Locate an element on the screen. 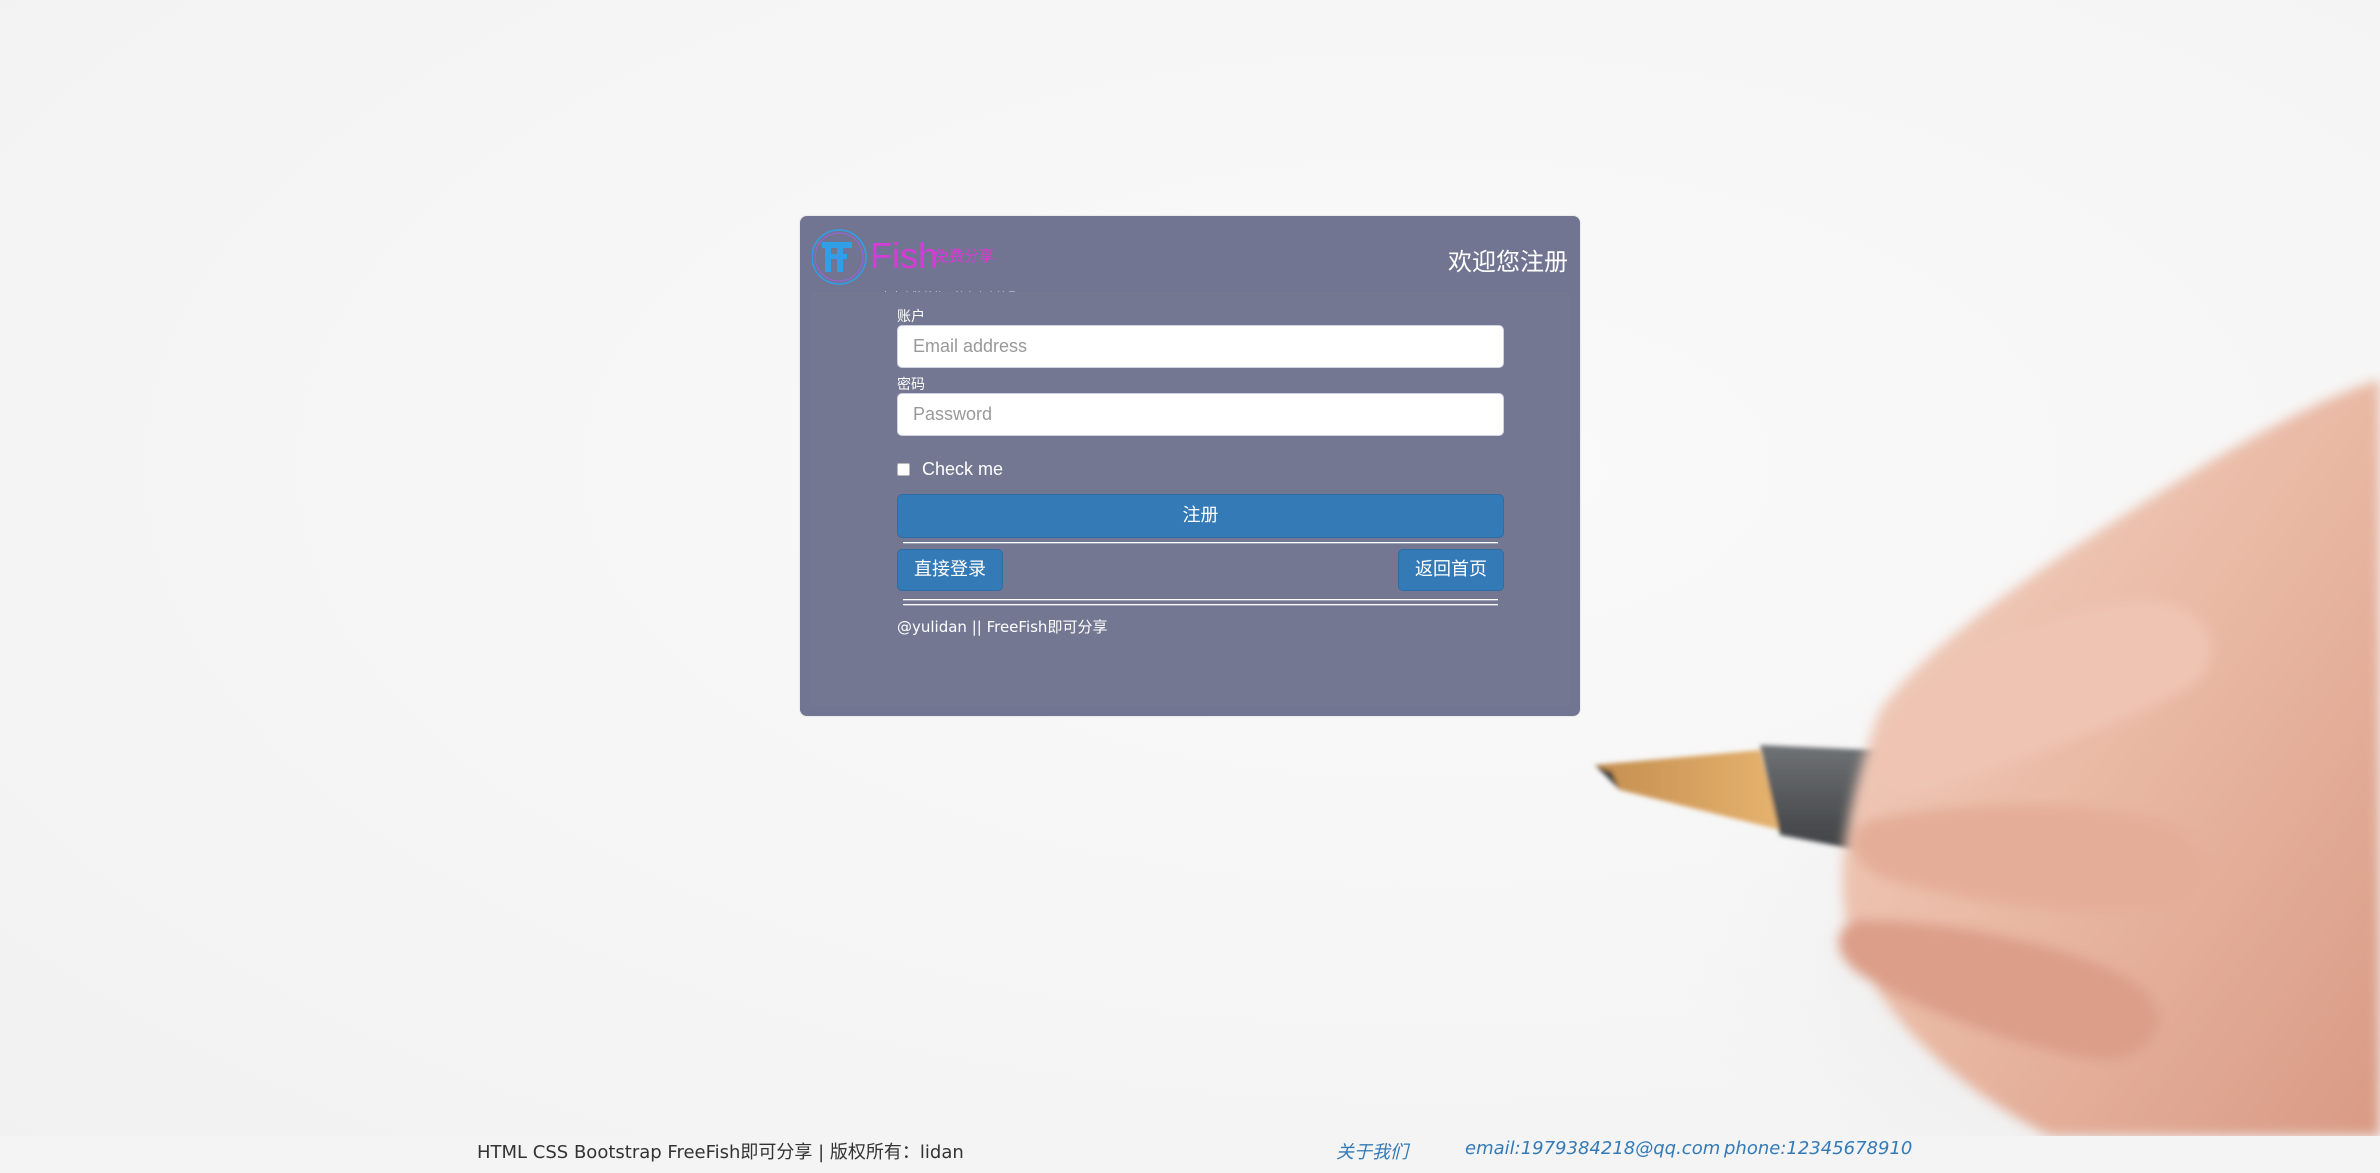  login-button: 直接登录 is located at coordinates (950, 570).